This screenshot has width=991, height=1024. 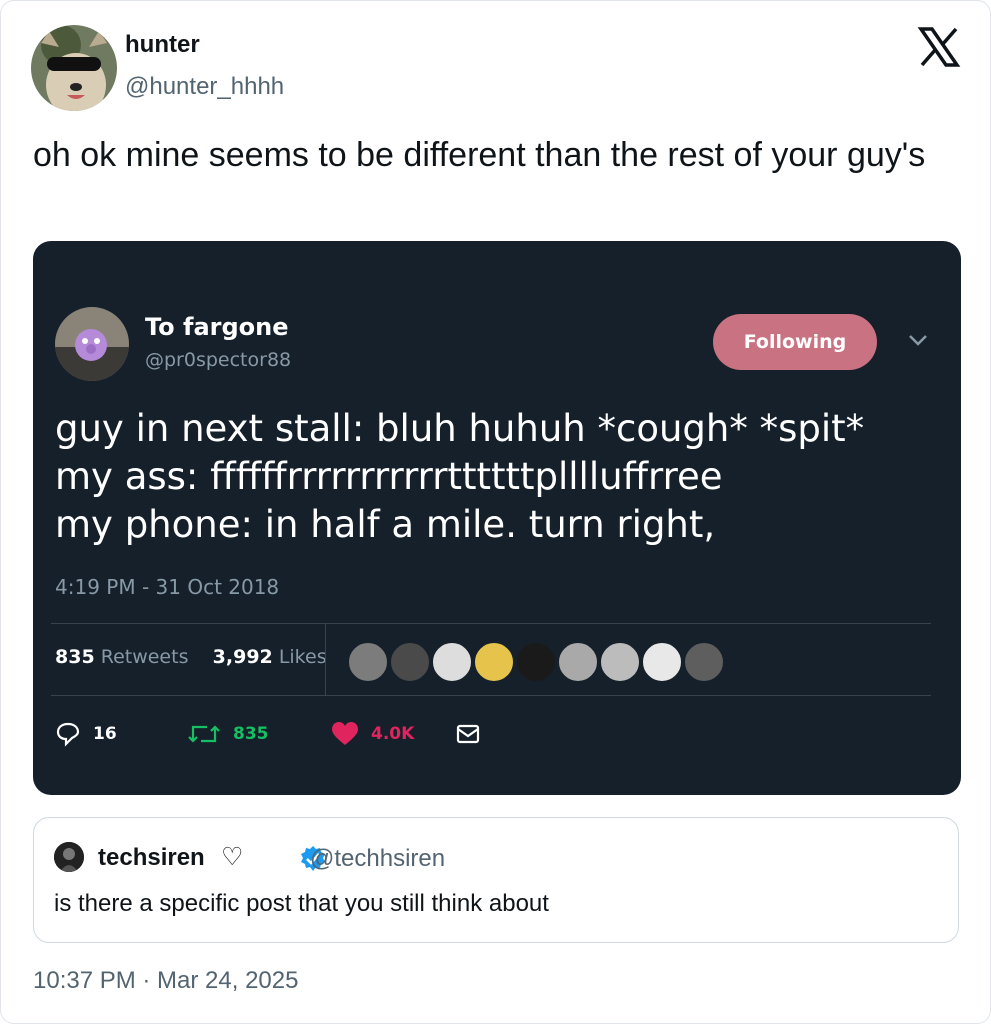 What do you see at coordinates (302, 657) in the screenshot?
I see `likes-label: Likes` at bounding box center [302, 657].